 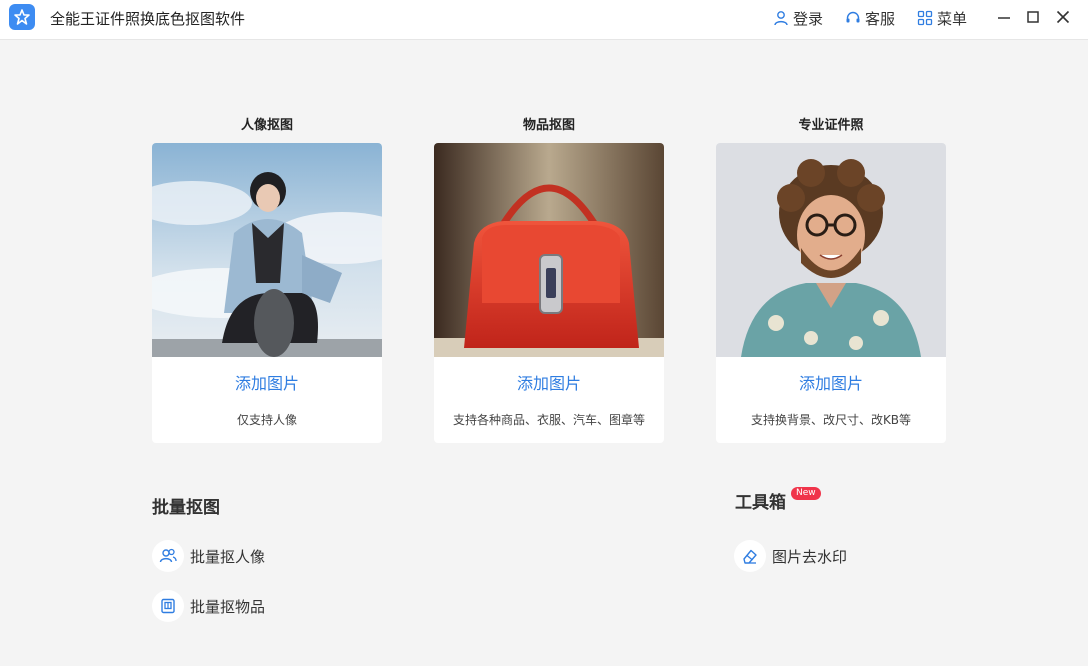 What do you see at coordinates (168, 606) in the screenshot?
I see `box-icon` at bounding box center [168, 606].